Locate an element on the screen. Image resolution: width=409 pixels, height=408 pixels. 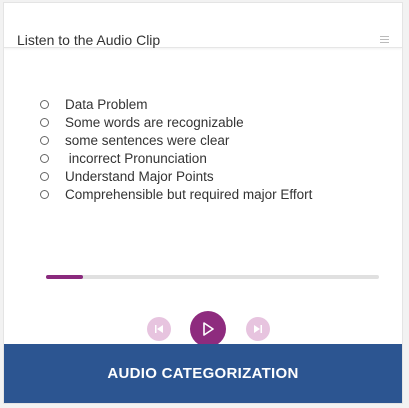
card-title: Listen to the Audio Clip is located at coordinates (89, 40).